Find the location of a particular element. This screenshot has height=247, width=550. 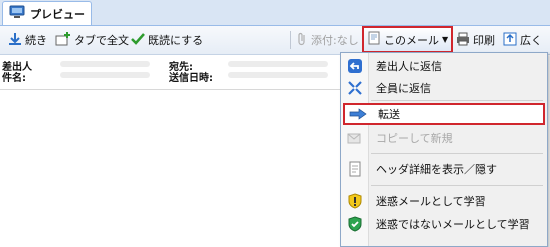

forward-arrow-icon is located at coordinates (357, 114).